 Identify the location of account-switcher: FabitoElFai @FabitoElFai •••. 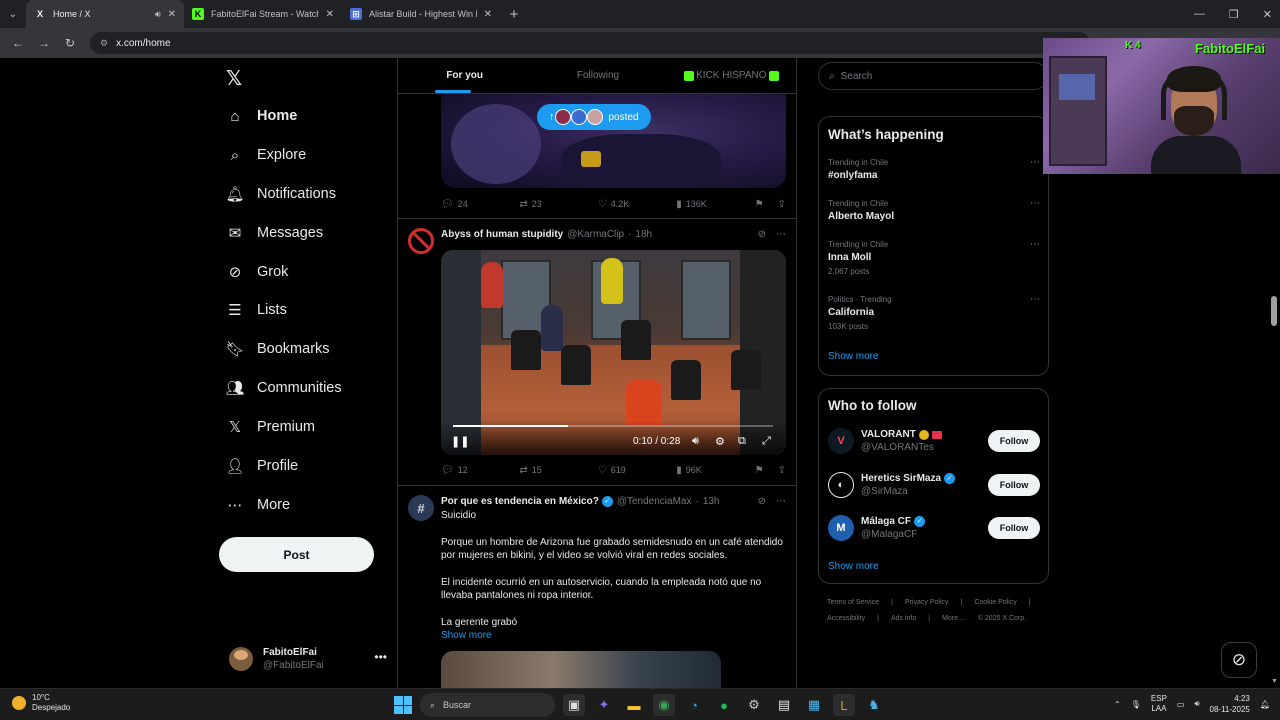
(309, 659).